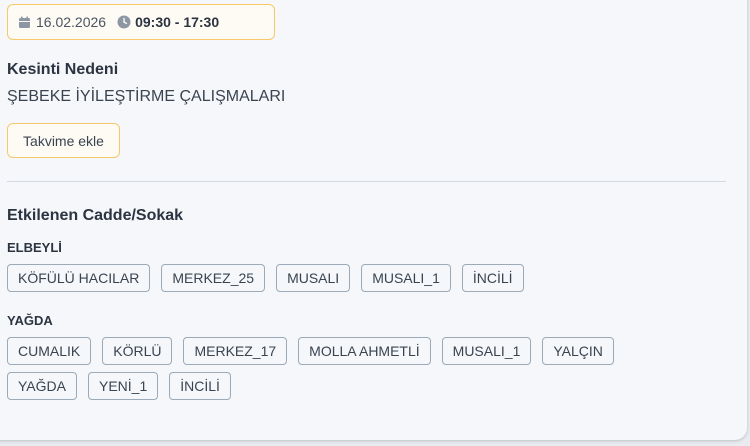  Describe the element at coordinates (79, 278) in the screenshot. I see `street-tag: KÖFÜLÜ HACILAR` at that location.